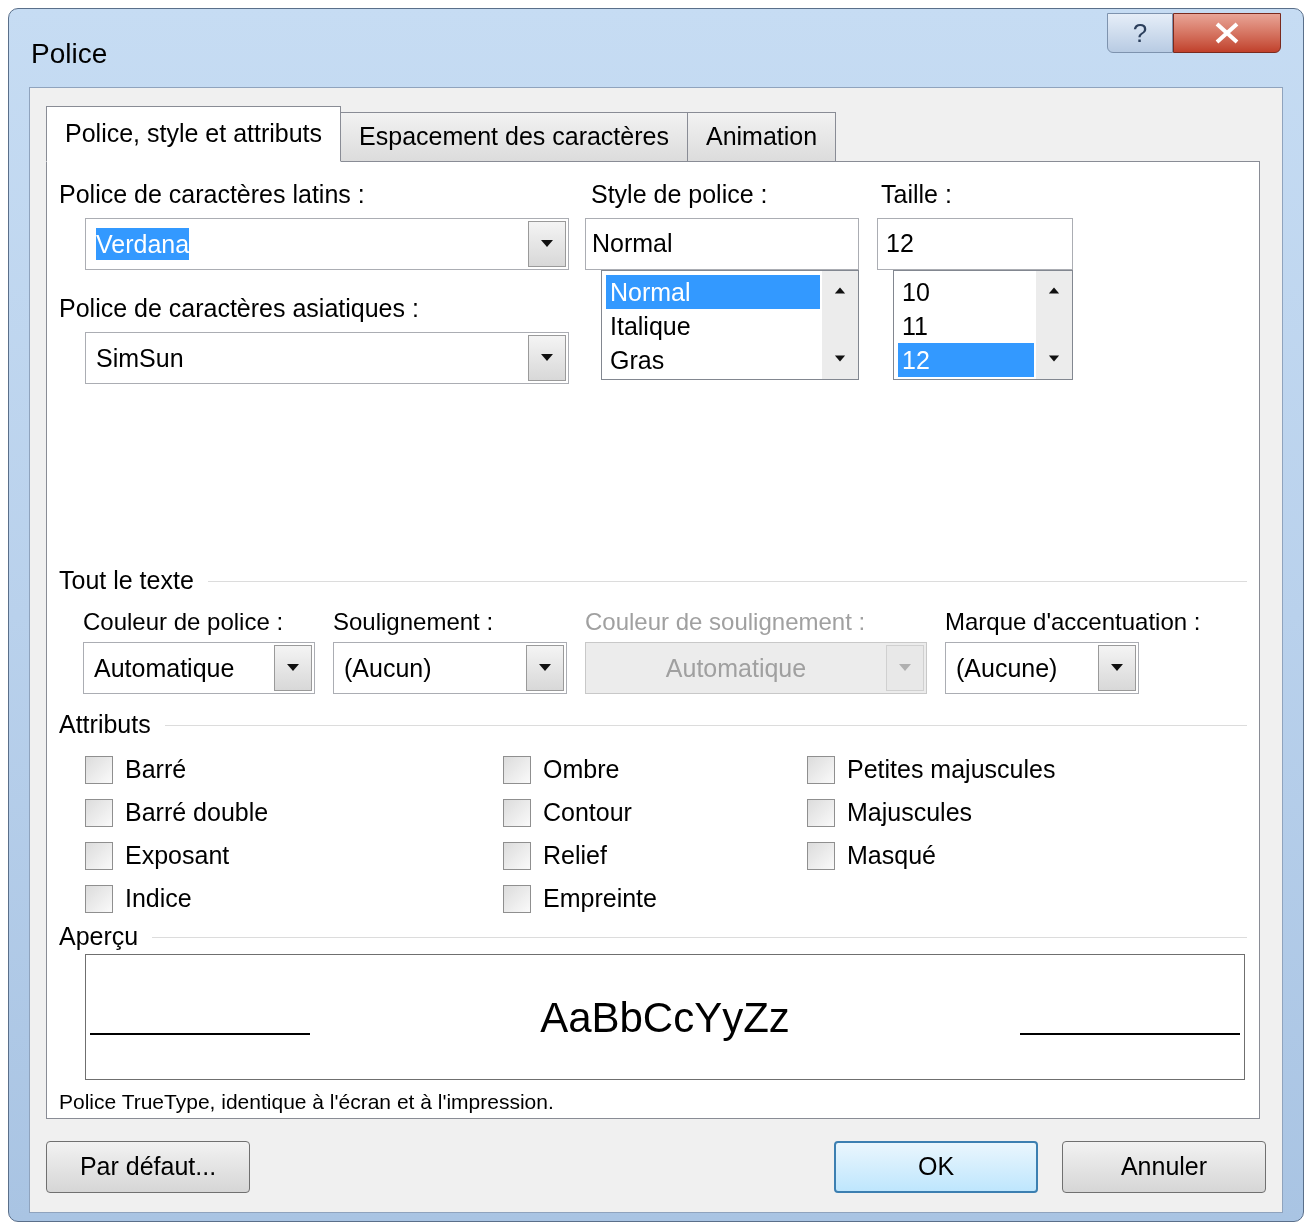  I want to click on section-title: Attributs, so click(105, 725).